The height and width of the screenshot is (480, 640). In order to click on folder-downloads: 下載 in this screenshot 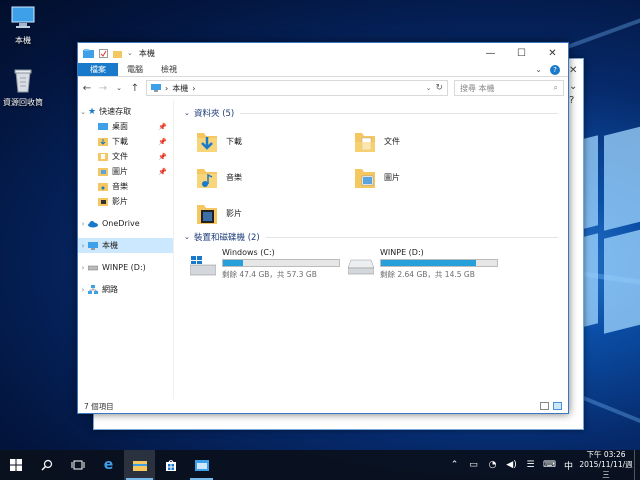, I will do `click(219, 141)`.